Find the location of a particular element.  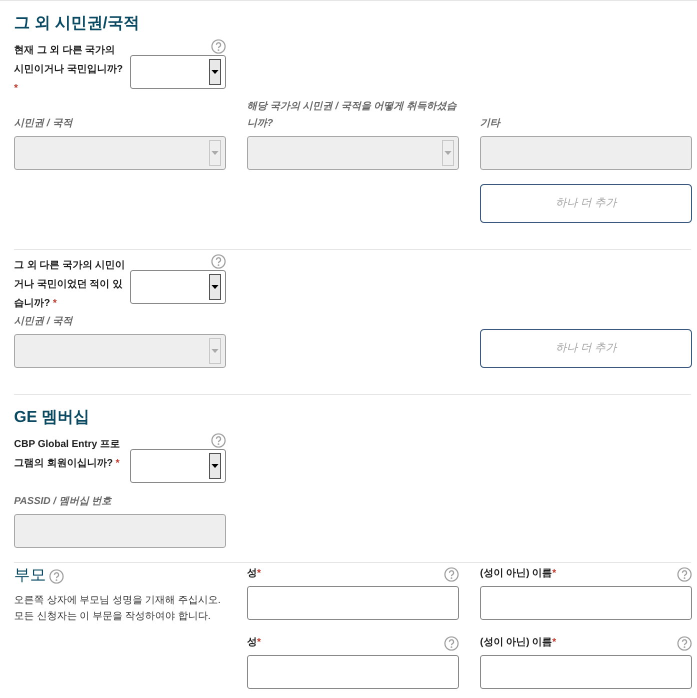

question-label: CBP Global Entry 프로그램의 회원이십니까? * is located at coordinates (67, 454).